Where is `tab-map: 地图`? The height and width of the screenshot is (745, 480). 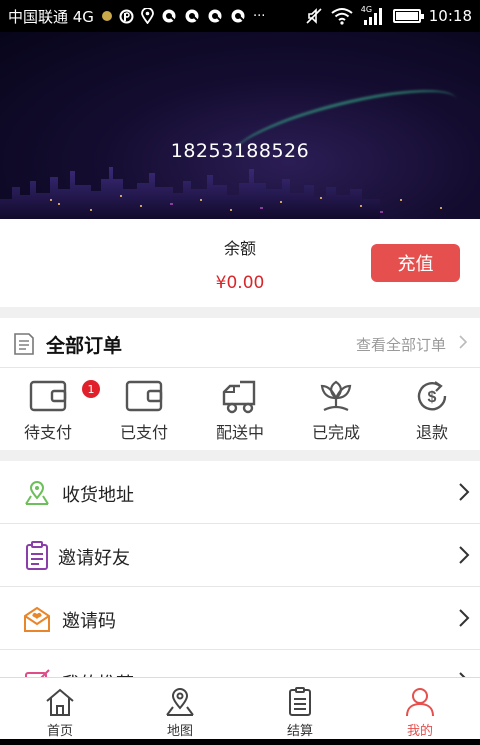 tab-map: 地图 is located at coordinates (180, 709).